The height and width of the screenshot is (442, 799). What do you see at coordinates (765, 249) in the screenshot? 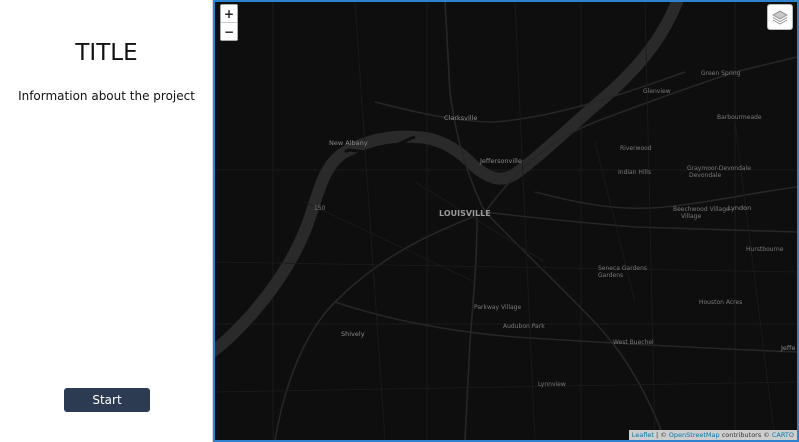
I see `map-label: Hurstbourne` at bounding box center [765, 249].